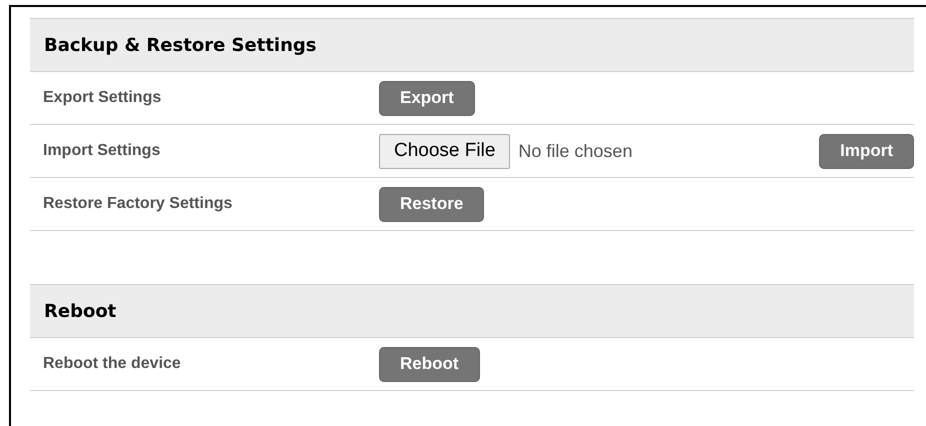  I want to click on setting-label: Import Settings, so click(102, 151).